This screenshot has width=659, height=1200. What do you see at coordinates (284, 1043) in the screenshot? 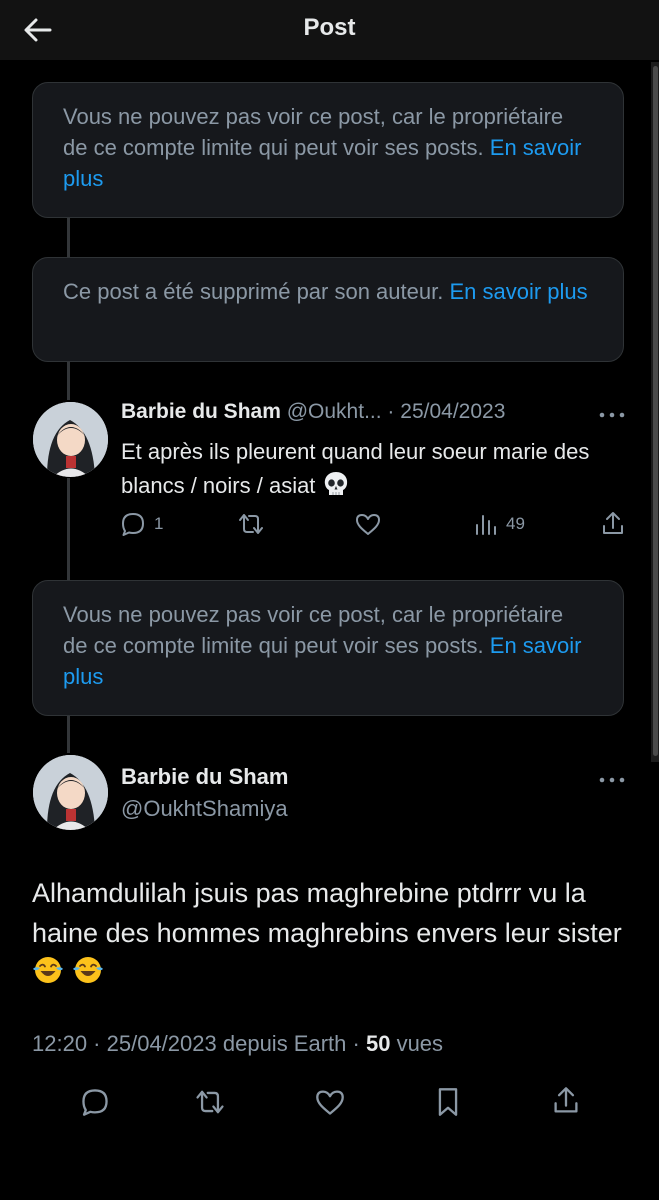
I see `post-source: depuis Earth` at bounding box center [284, 1043].